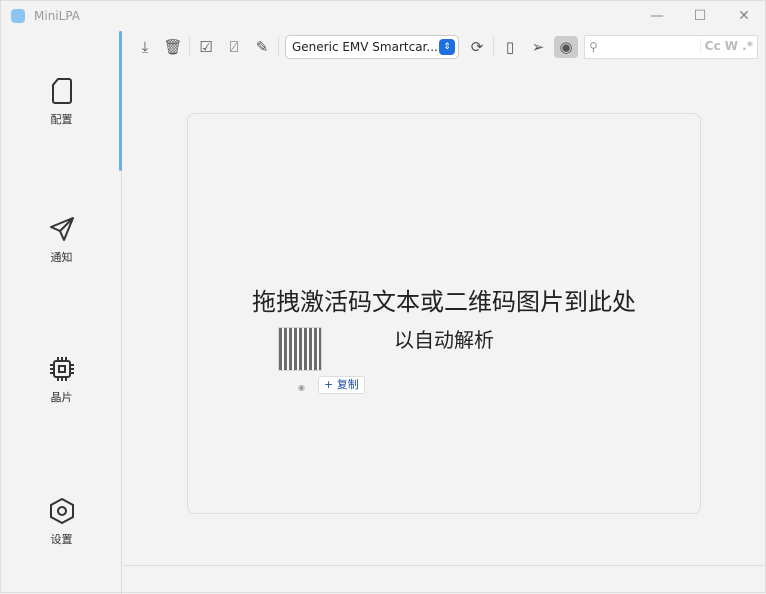 Image resolution: width=766 pixels, height=594 pixels. I want to click on disable-button: ⍁, so click(234, 47).